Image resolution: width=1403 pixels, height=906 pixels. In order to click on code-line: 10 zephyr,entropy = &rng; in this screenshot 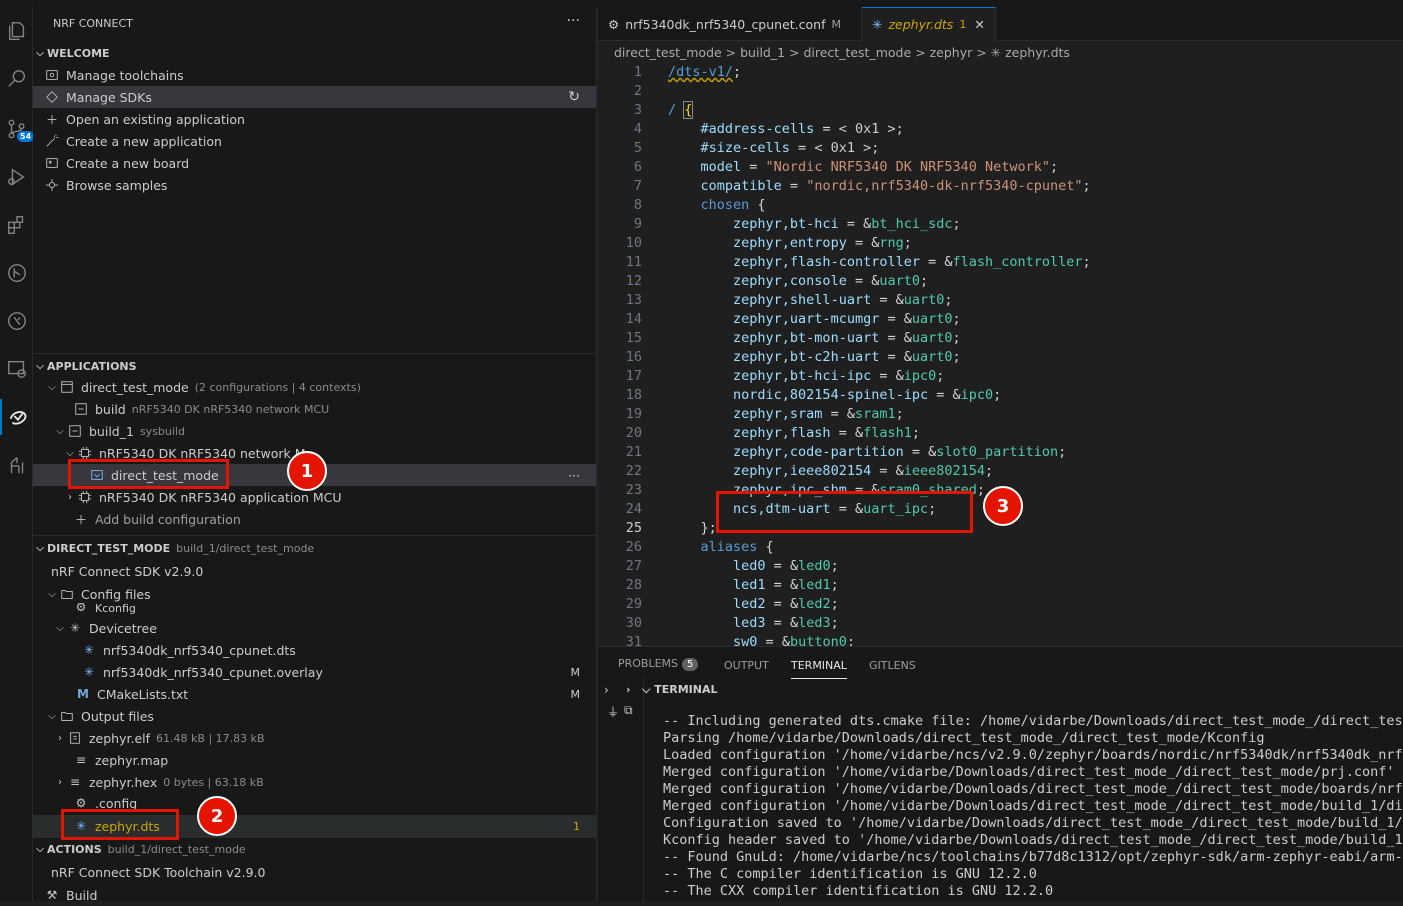, I will do `click(1000, 243)`.